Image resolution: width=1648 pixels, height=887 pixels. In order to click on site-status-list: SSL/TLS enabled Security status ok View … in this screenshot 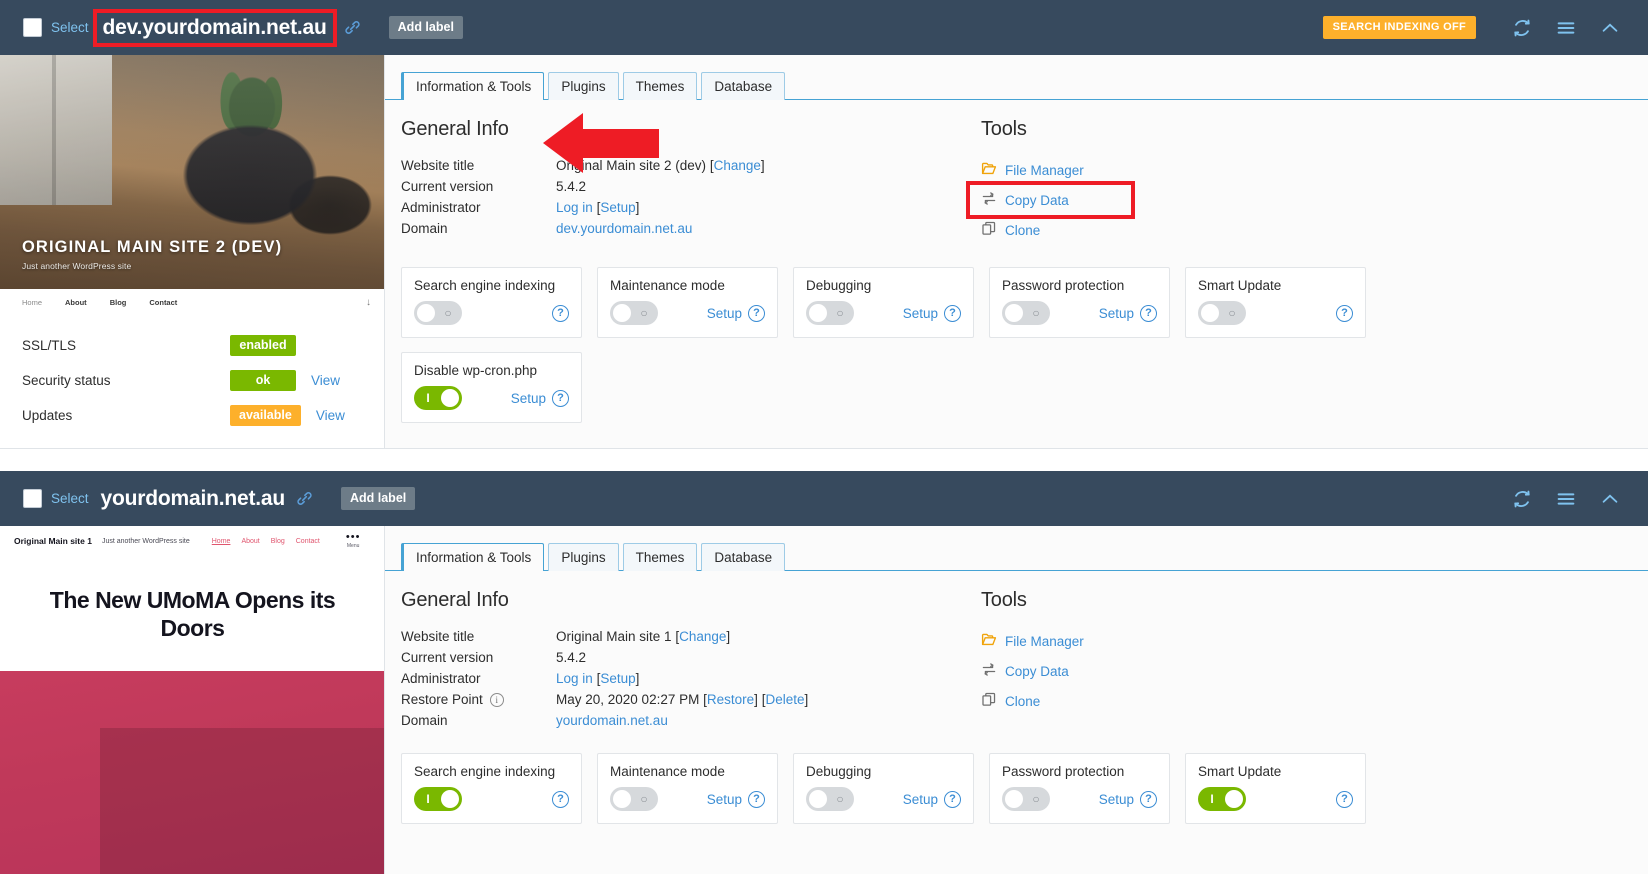, I will do `click(192, 381)`.